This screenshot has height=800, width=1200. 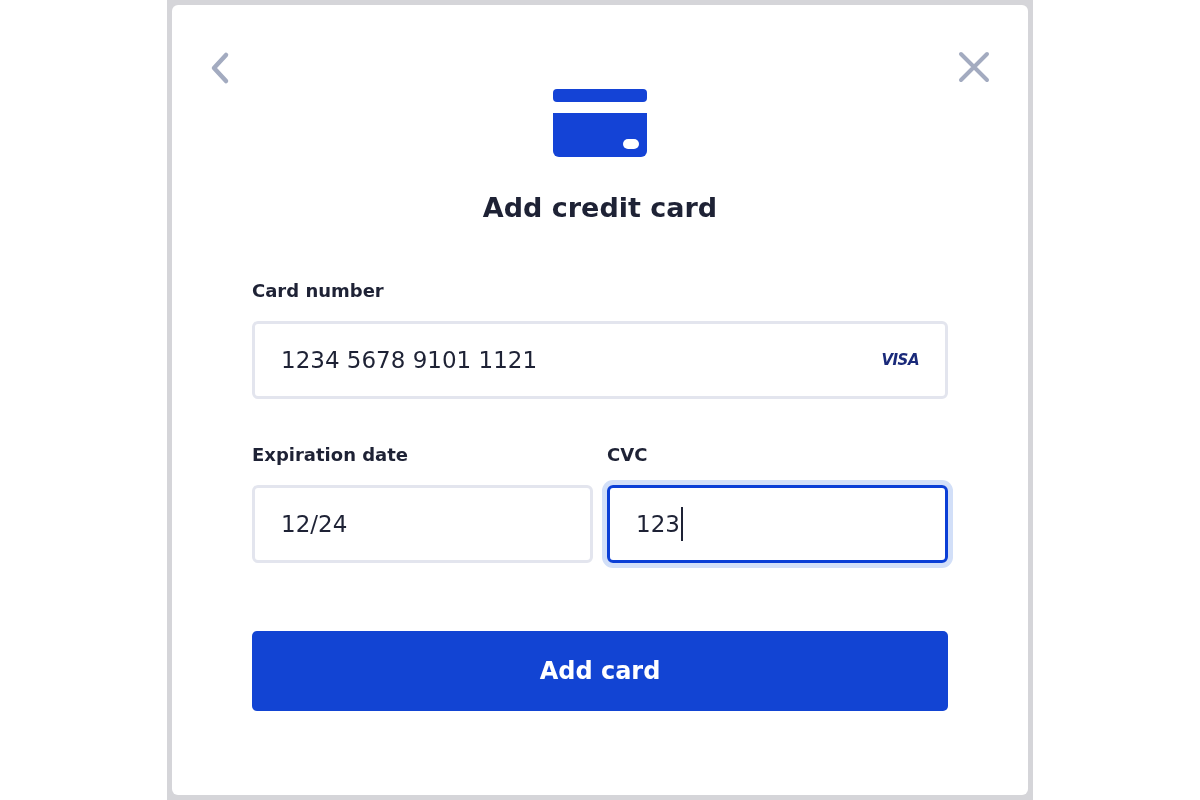 What do you see at coordinates (900, 360) in the screenshot?
I see `card-brand-logo: VISA` at bounding box center [900, 360].